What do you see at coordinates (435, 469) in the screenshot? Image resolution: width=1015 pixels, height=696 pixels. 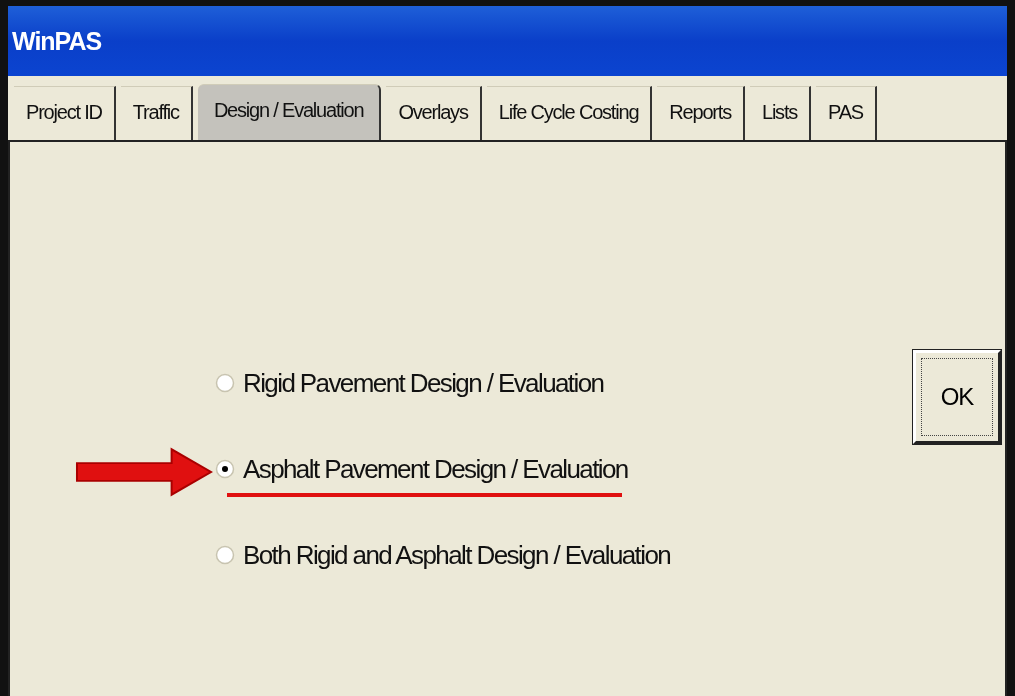 I see `option-label: Asphalt Pavement Design / Evaluation` at bounding box center [435, 469].